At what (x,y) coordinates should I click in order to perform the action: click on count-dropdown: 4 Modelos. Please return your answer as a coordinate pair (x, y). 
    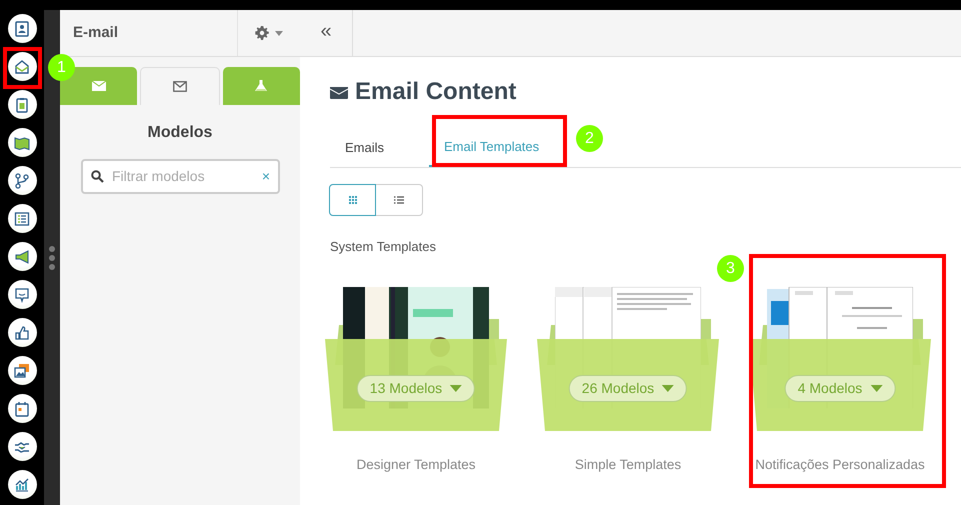
    Looking at the image, I should click on (840, 388).